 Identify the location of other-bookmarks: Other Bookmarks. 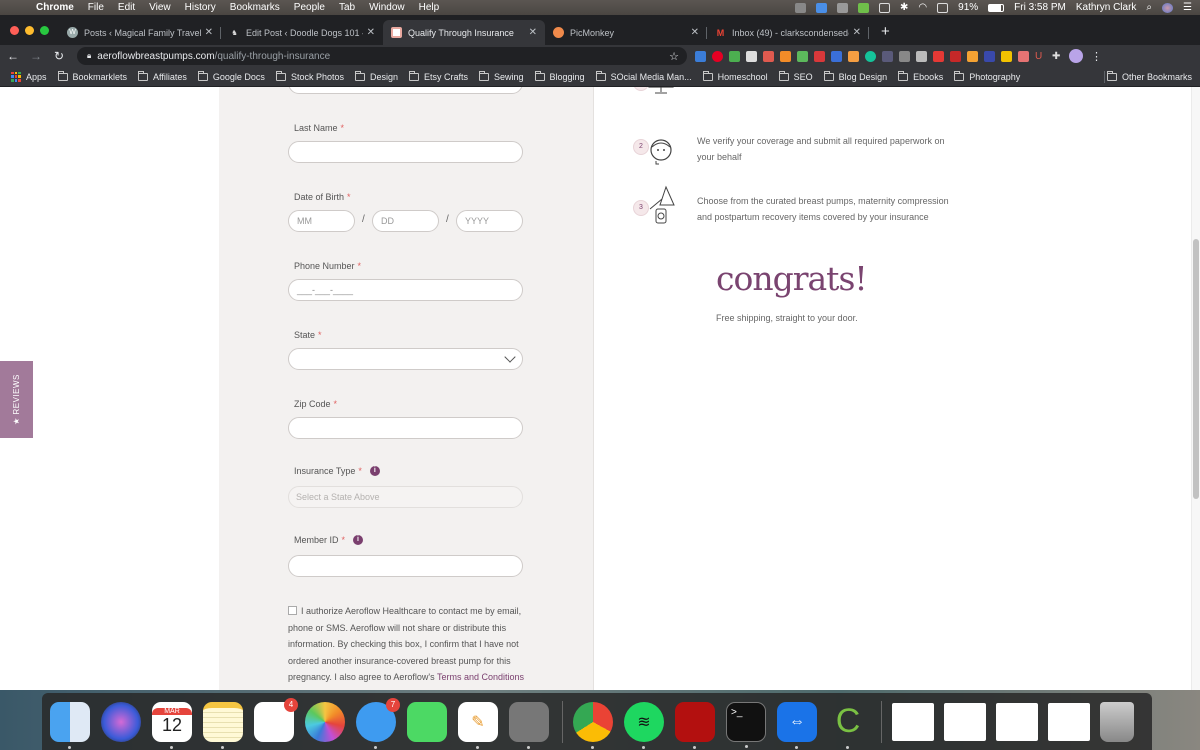
(1149, 76).